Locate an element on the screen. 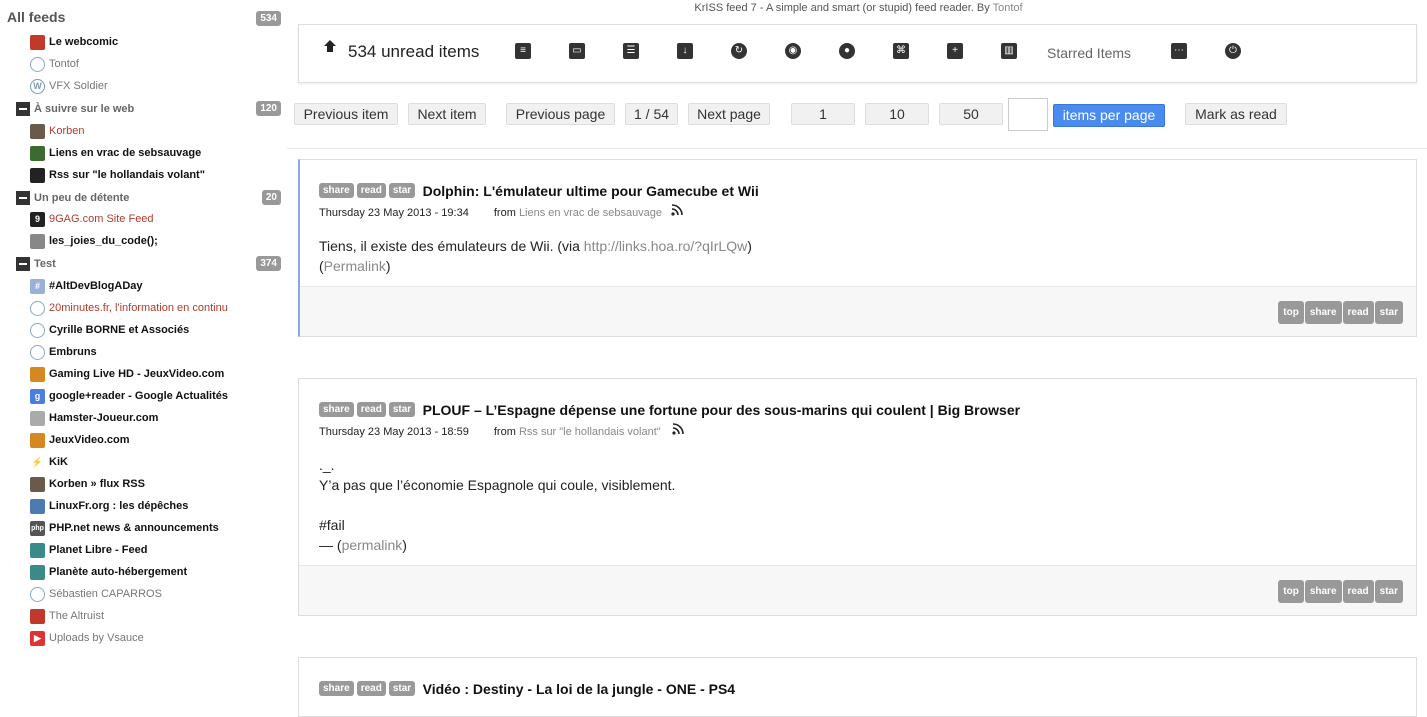  feed-item: 9 9GAG.com Site Feed is located at coordinates (92, 219).